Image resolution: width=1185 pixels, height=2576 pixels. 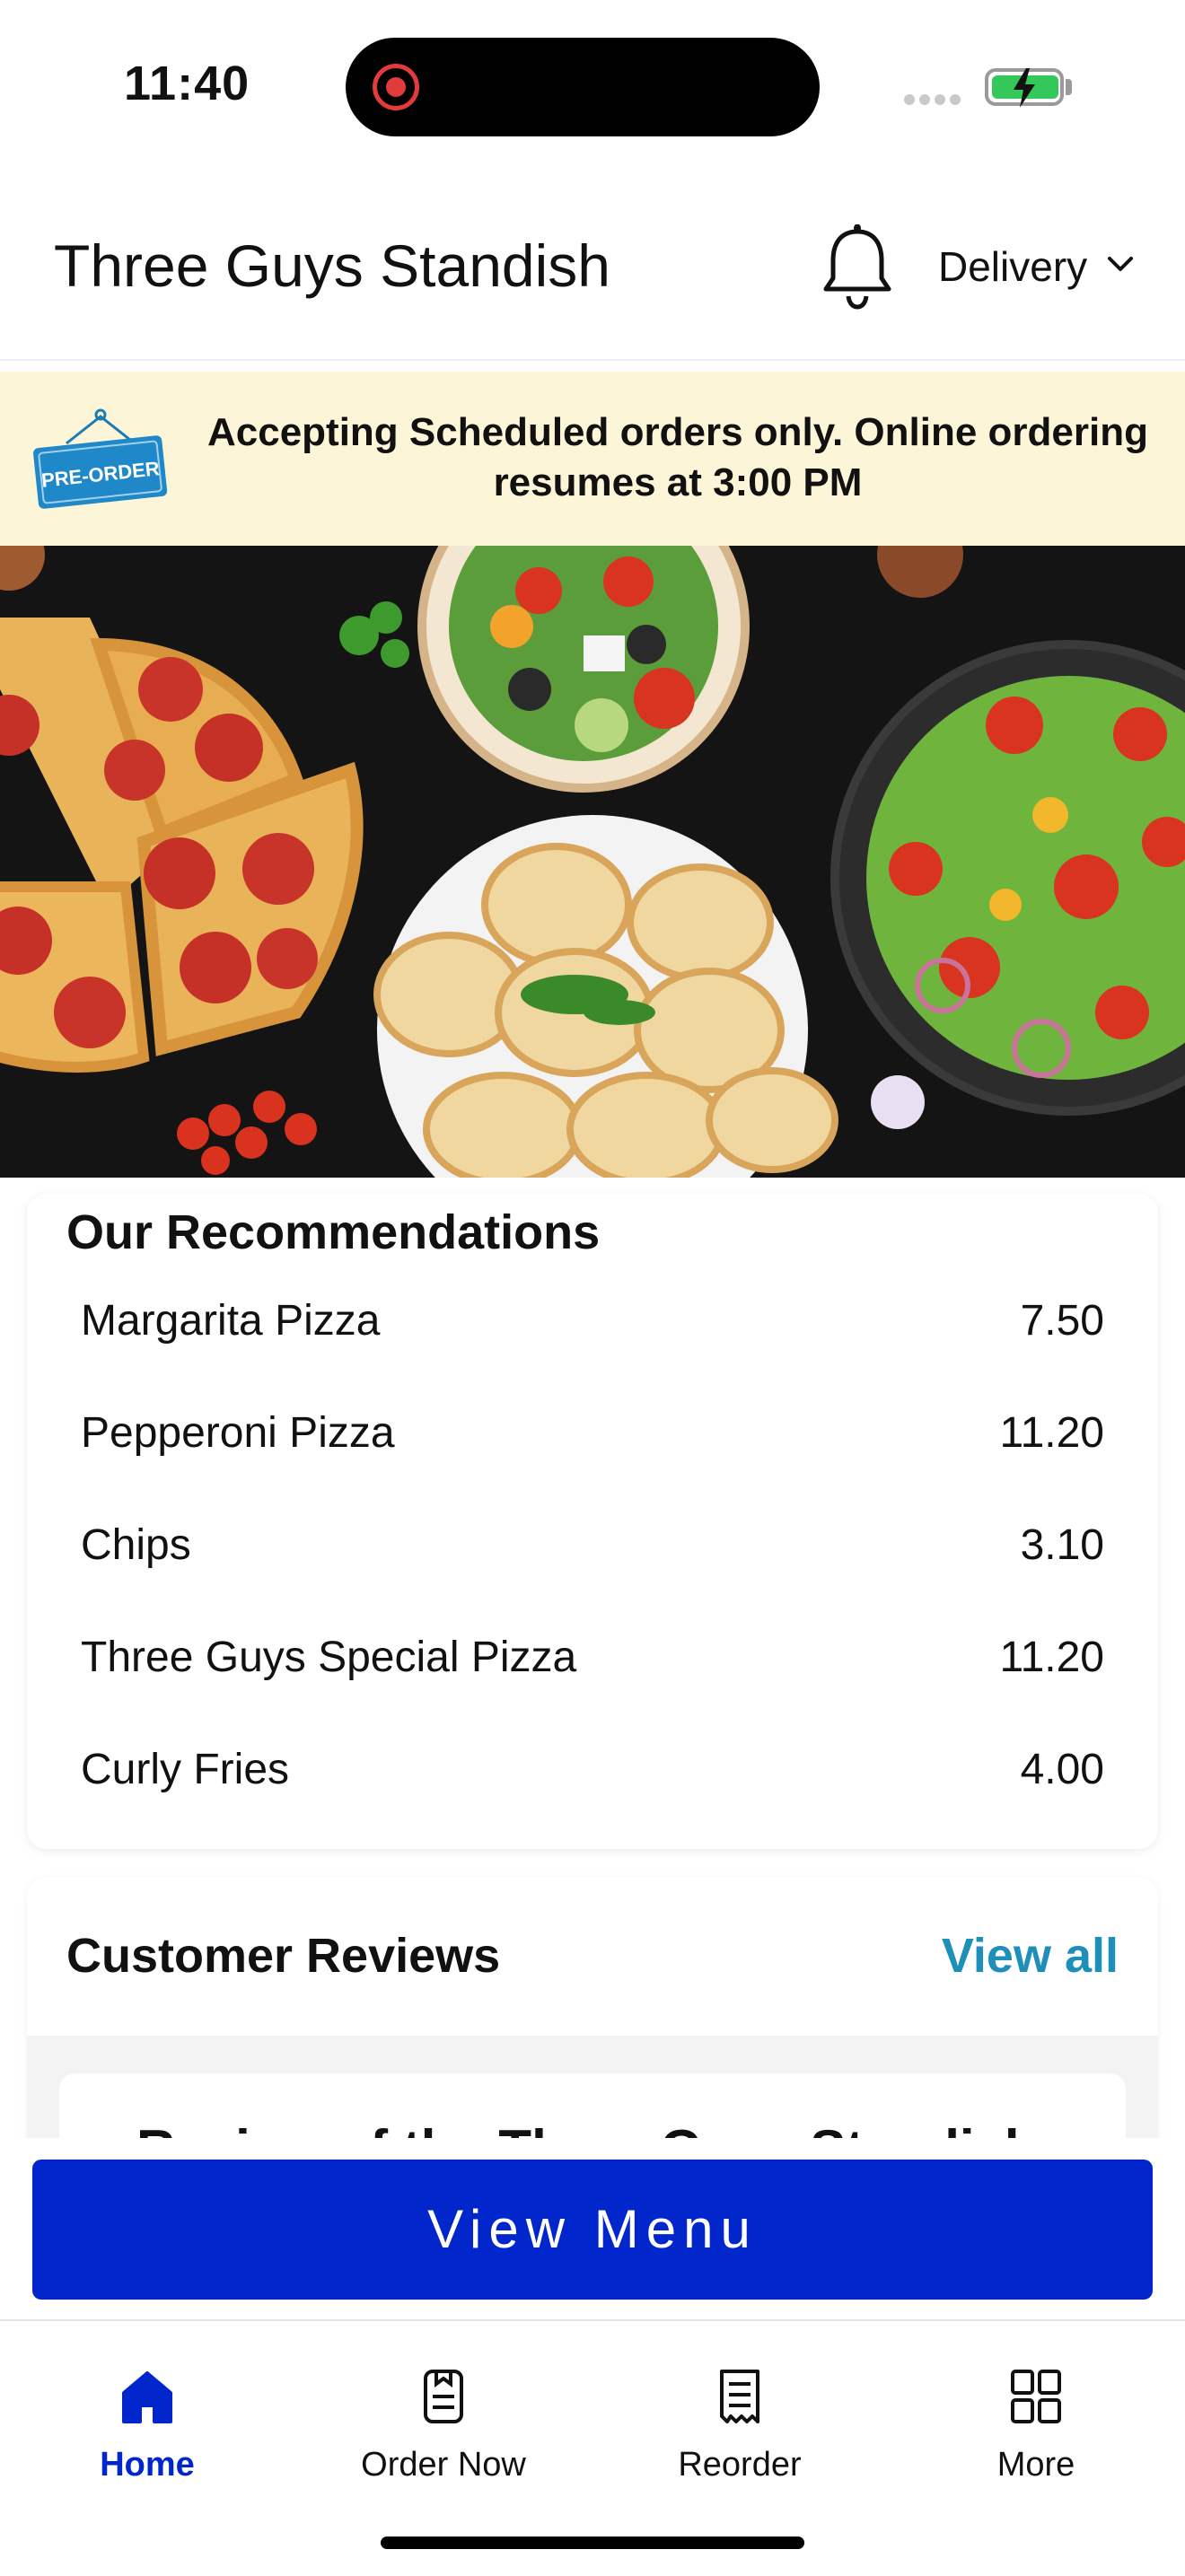 What do you see at coordinates (592, 1772) in the screenshot?
I see `recommendation-item: Curly Fries 4.00` at bounding box center [592, 1772].